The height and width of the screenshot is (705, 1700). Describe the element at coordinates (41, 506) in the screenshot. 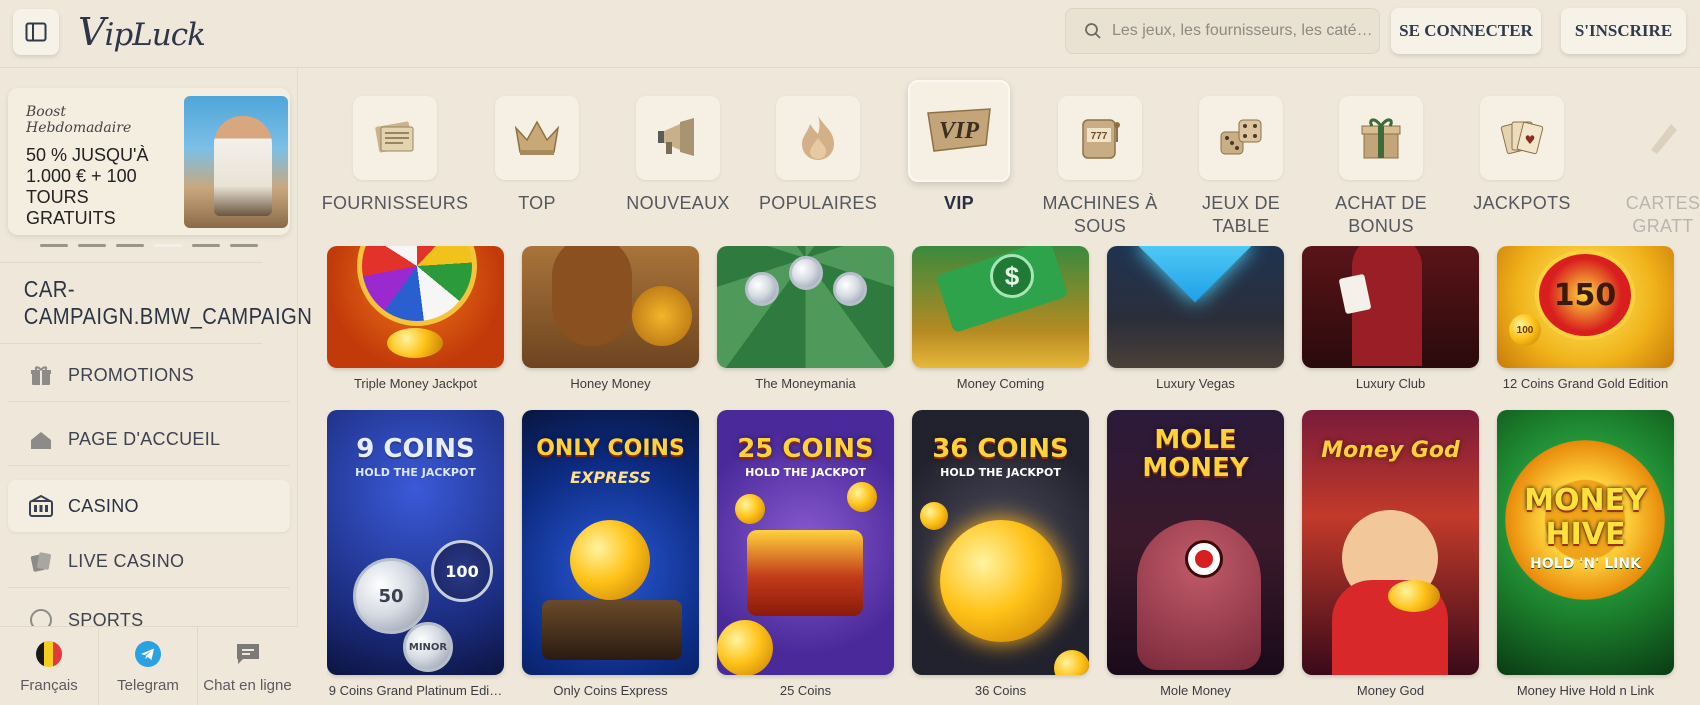

I see `casino-icon` at that location.